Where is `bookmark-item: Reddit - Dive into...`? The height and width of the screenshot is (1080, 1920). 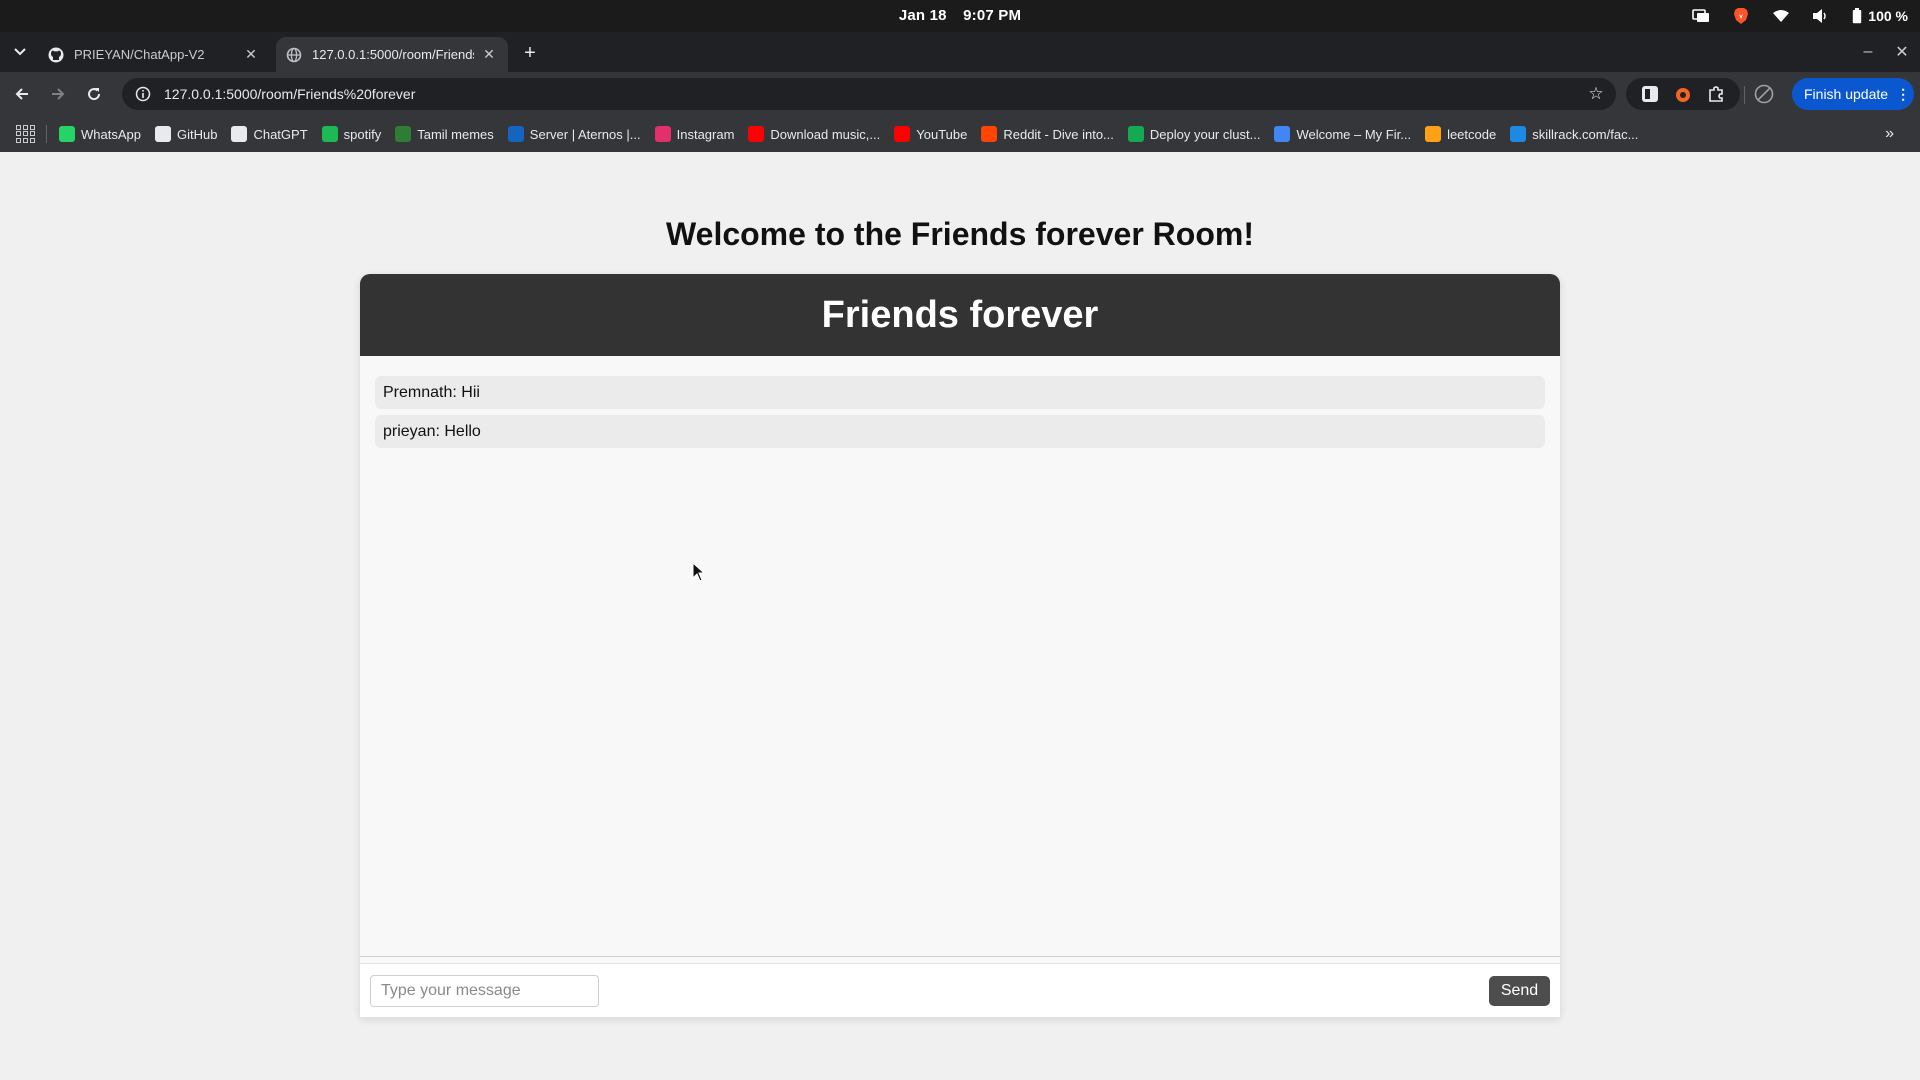 bookmark-item: Reddit - Dive into... is located at coordinates (1047, 134).